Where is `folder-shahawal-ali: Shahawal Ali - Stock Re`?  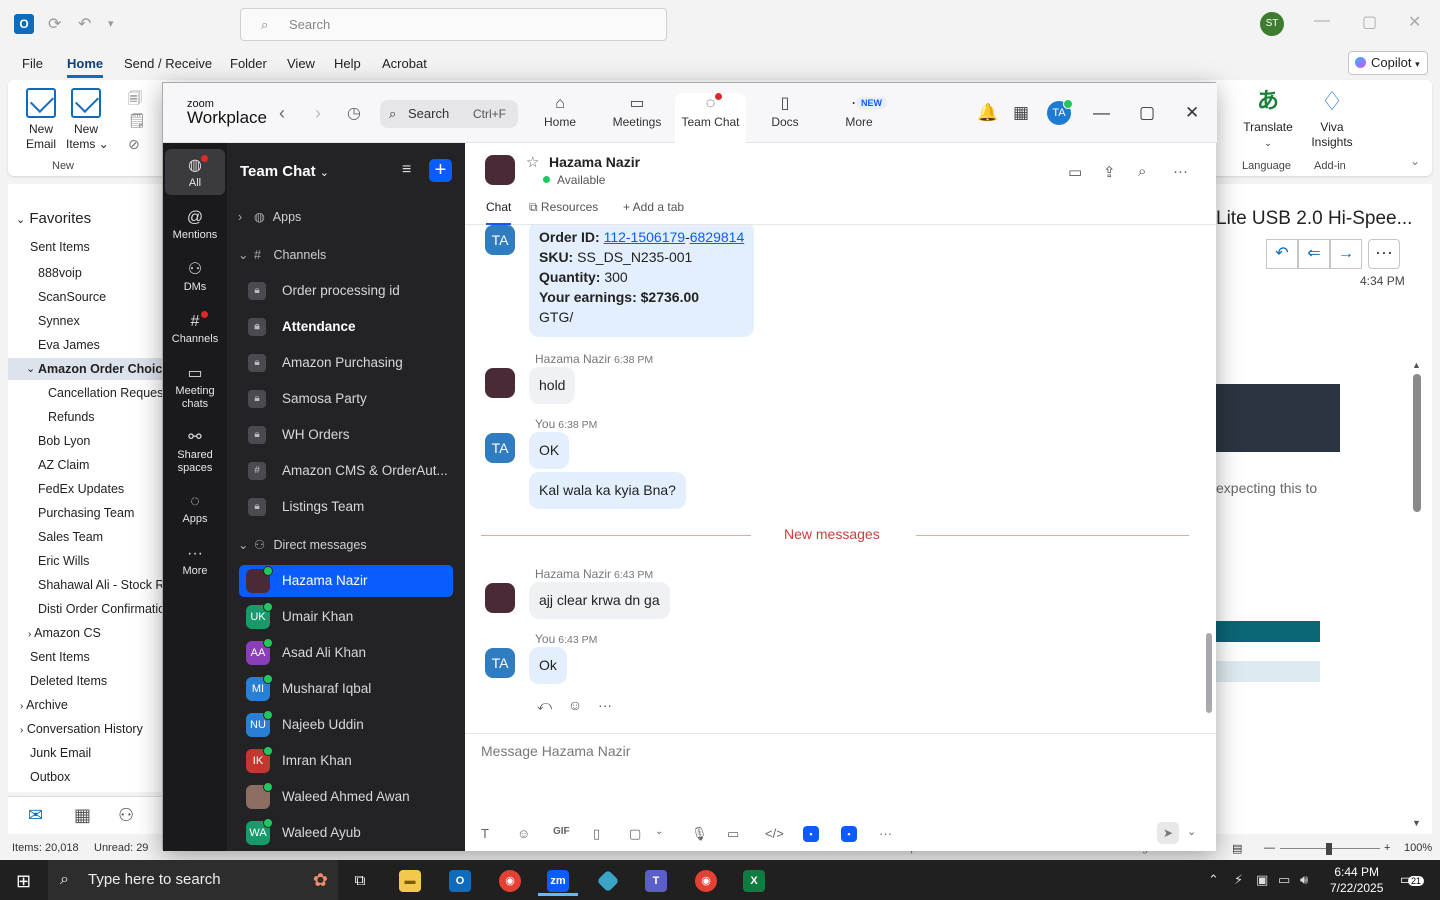 folder-shahawal-ali: Shahawal Ali - Stock Re is located at coordinates (101, 585).